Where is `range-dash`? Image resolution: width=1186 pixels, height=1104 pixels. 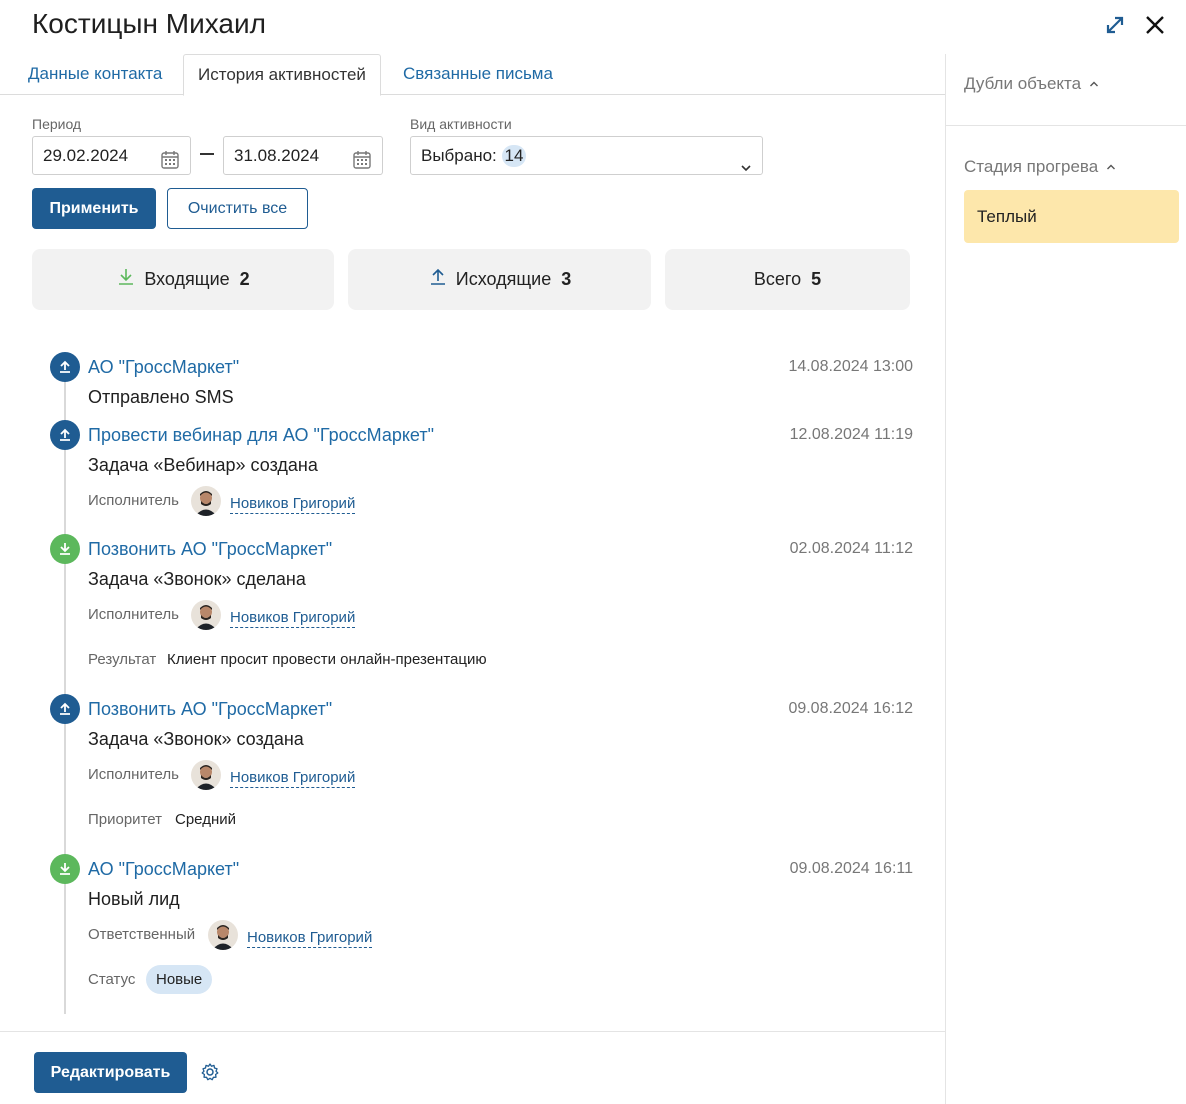 range-dash is located at coordinates (207, 154).